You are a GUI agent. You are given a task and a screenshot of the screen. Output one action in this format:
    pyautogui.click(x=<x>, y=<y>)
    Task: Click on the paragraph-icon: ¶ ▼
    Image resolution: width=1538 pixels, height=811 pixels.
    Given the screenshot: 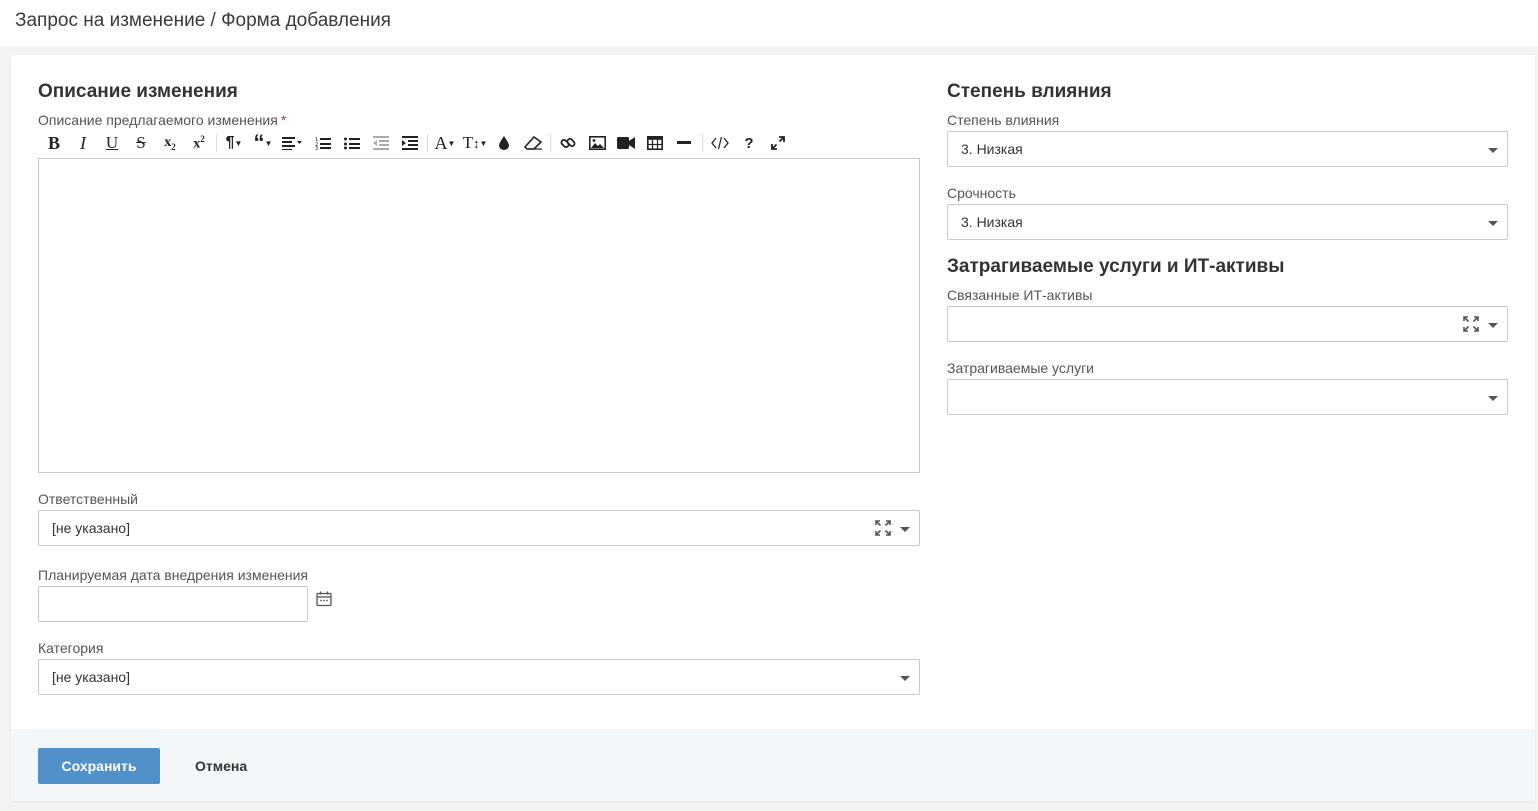 What is the action you would take?
    pyautogui.click(x=234, y=143)
    